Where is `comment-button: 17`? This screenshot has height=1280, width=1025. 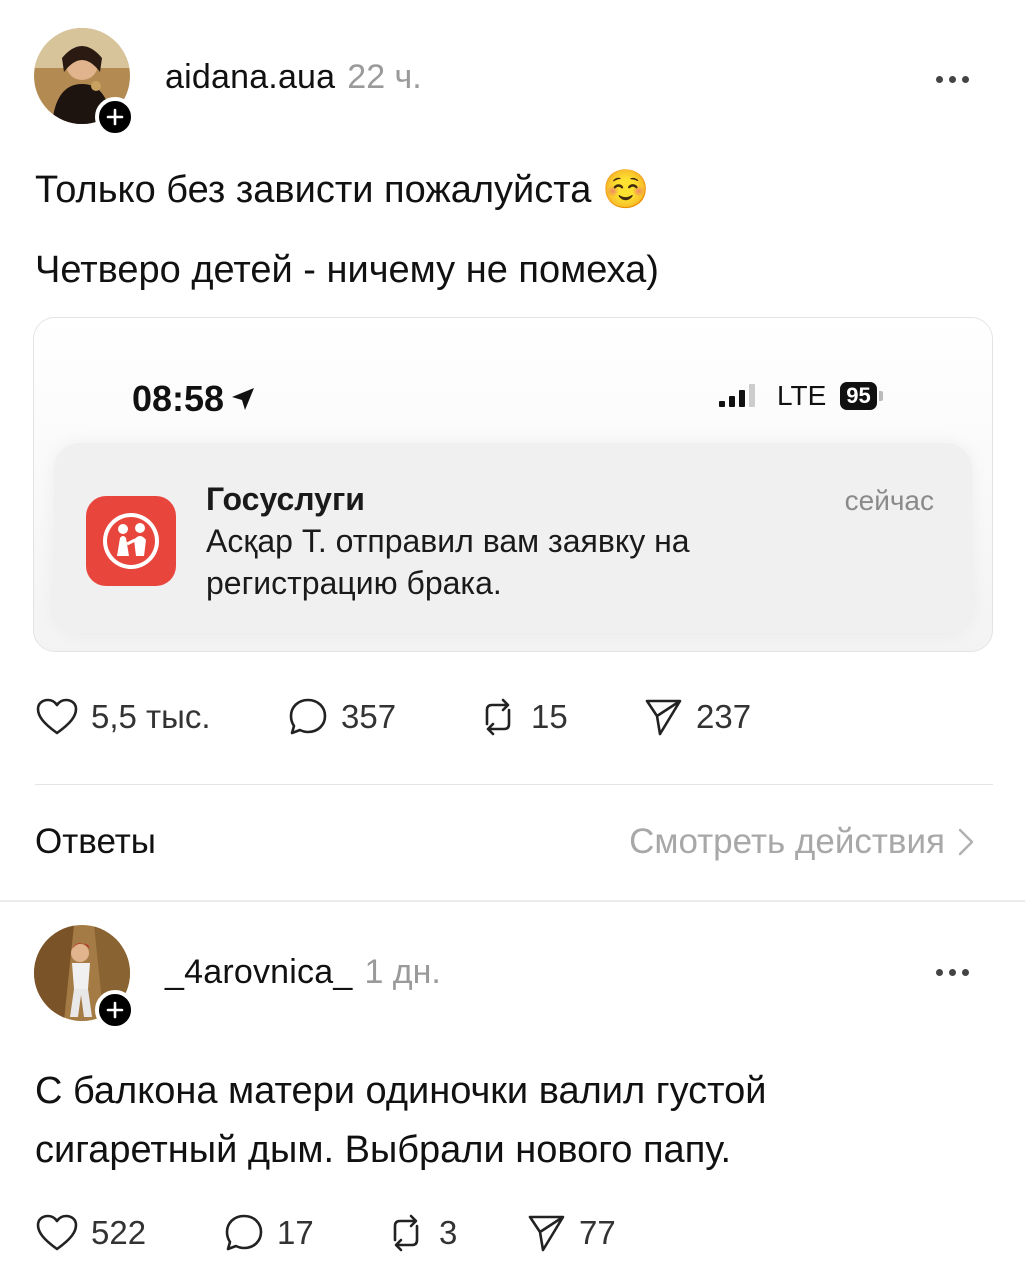 comment-button: 17 is located at coordinates (304, 1233).